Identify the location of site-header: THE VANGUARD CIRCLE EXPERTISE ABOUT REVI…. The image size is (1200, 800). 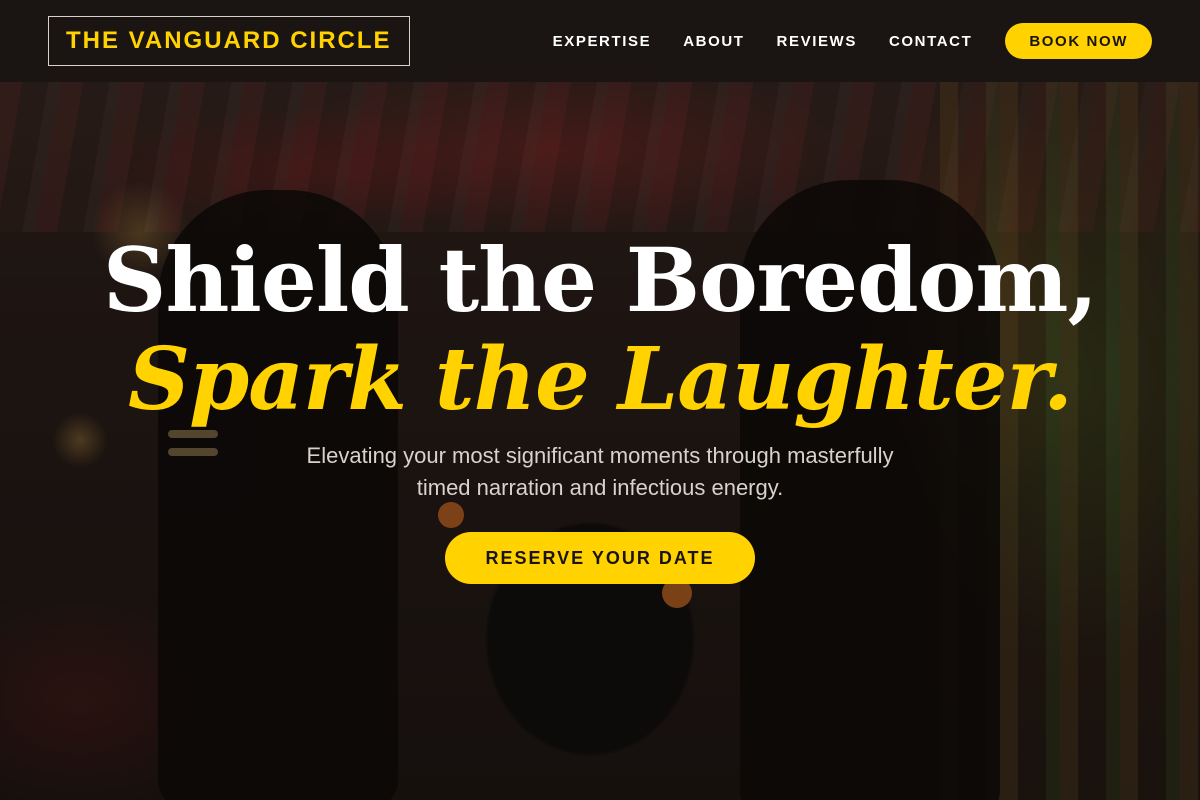
(600, 41).